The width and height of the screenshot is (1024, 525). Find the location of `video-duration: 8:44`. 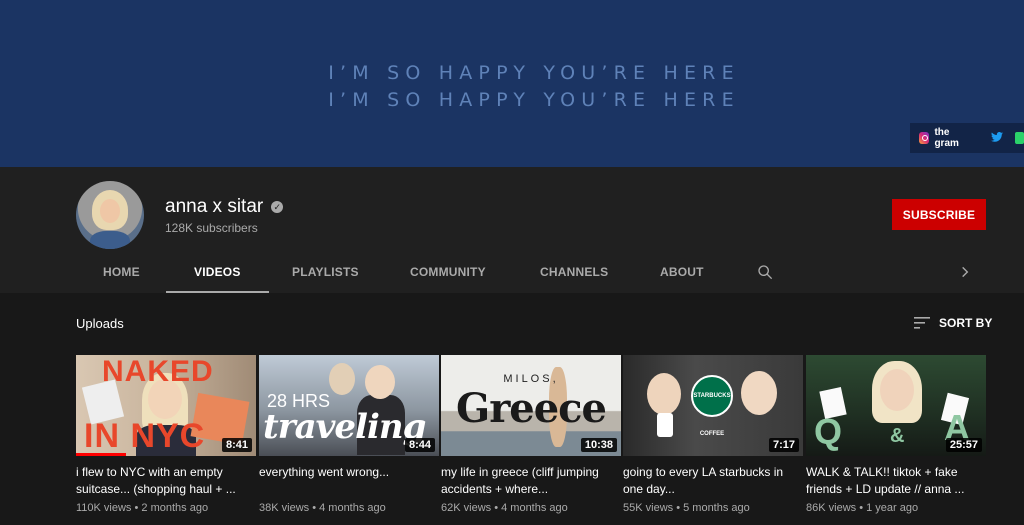

video-duration: 8:44 is located at coordinates (419, 445).